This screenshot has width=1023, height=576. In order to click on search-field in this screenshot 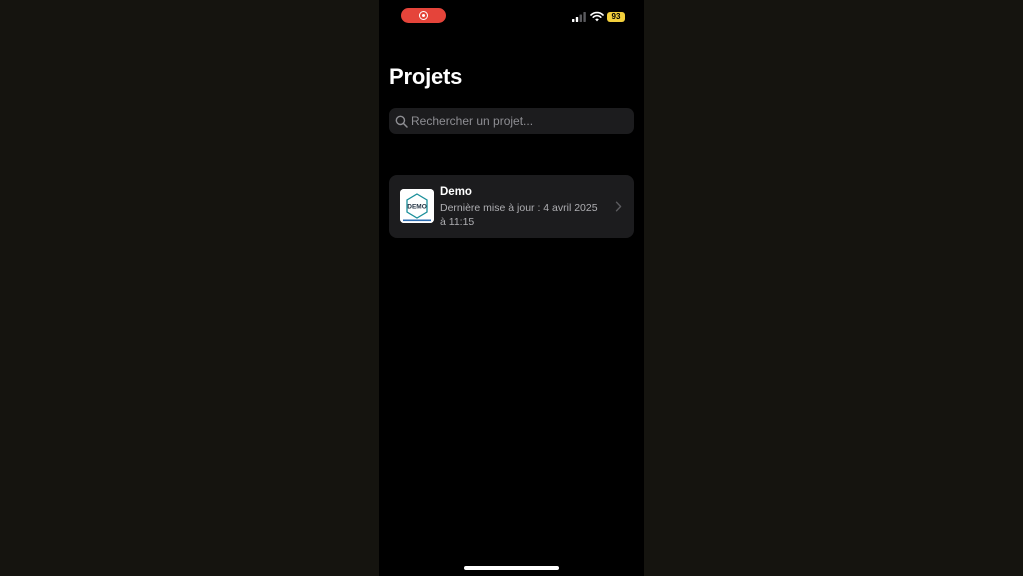, I will do `click(511, 121)`.